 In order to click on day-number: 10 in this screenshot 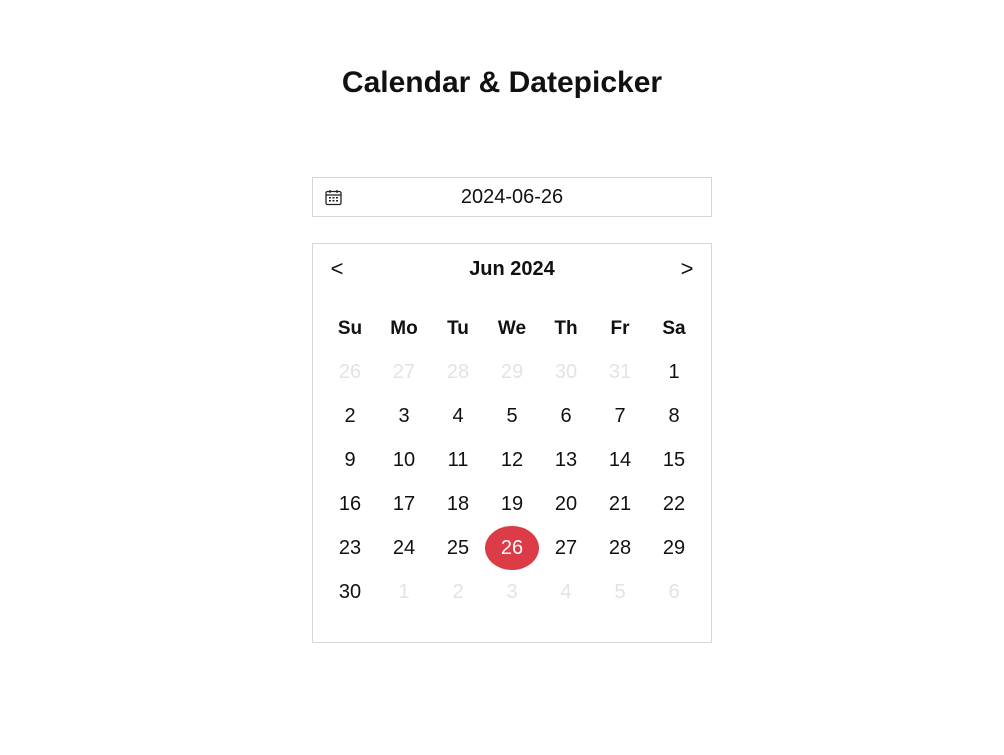, I will do `click(404, 459)`.